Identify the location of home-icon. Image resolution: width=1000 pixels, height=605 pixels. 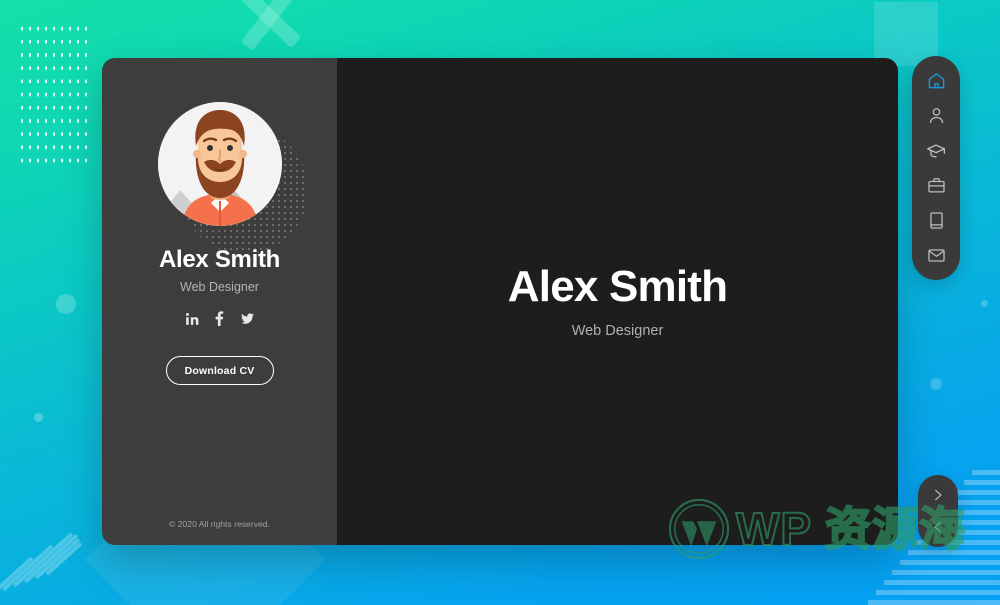
(936, 81).